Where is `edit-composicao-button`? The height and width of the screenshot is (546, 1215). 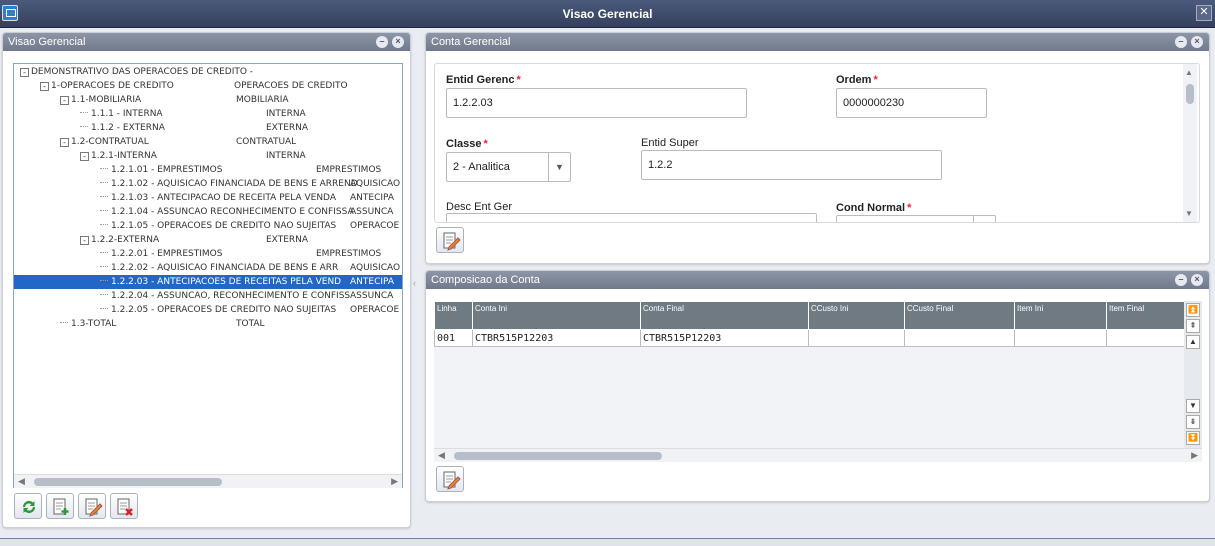 edit-composicao-button is located at coordinates (450, 479).